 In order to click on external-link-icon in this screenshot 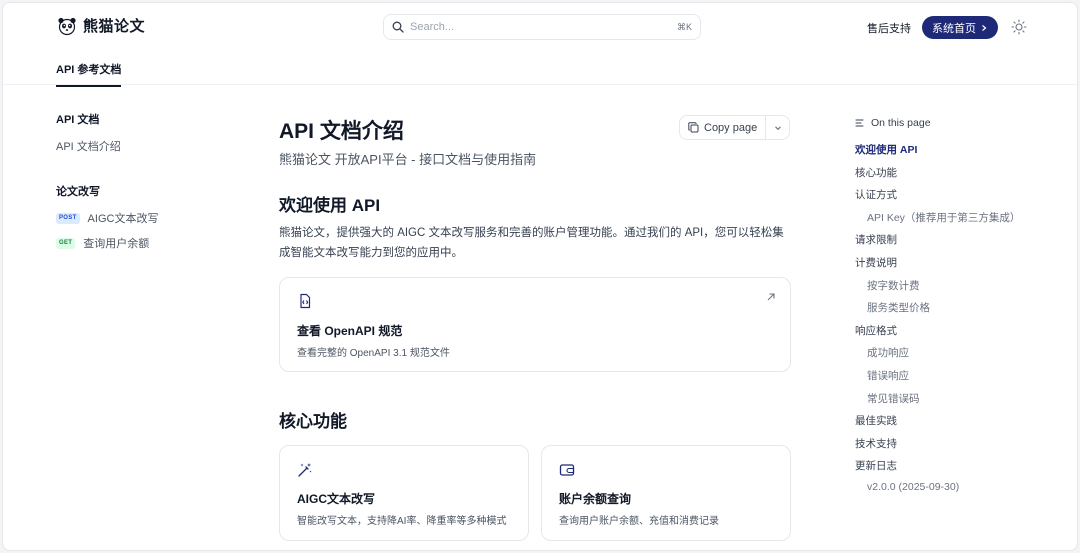, I will do `click(771, 297)`.